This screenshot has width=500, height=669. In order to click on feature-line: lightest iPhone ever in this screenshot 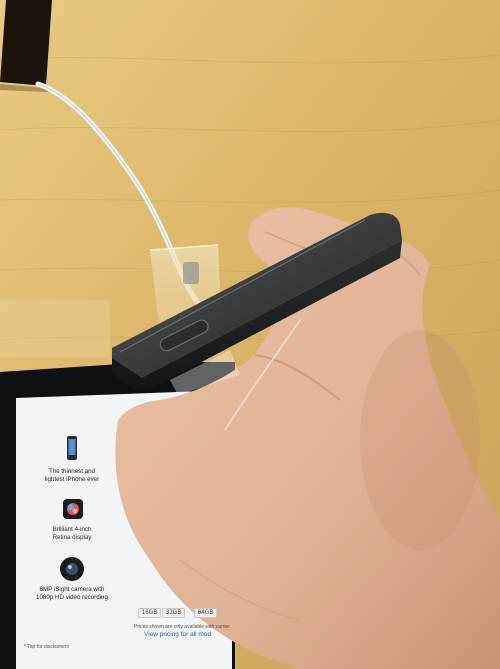, I will do `click(72, 479)`.